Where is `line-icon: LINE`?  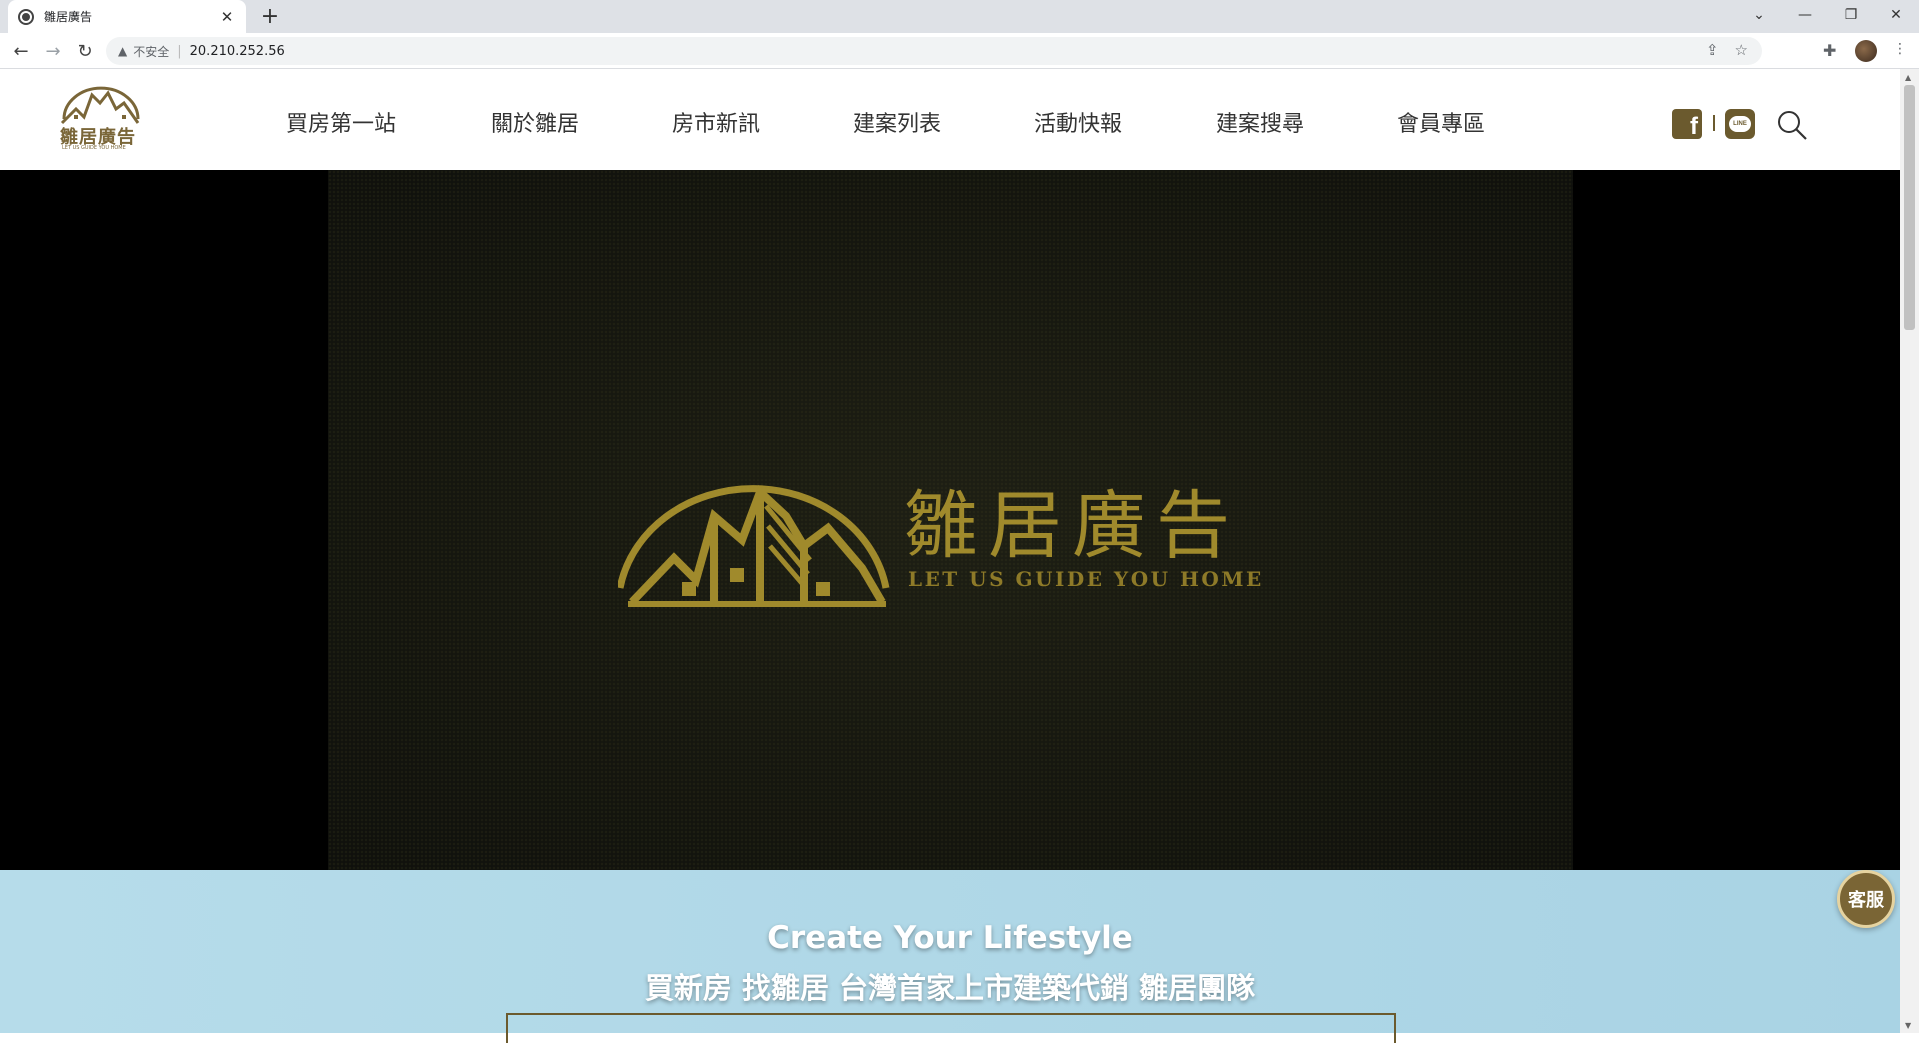 line-icon: LINE is located at coordinates (1740, 124).